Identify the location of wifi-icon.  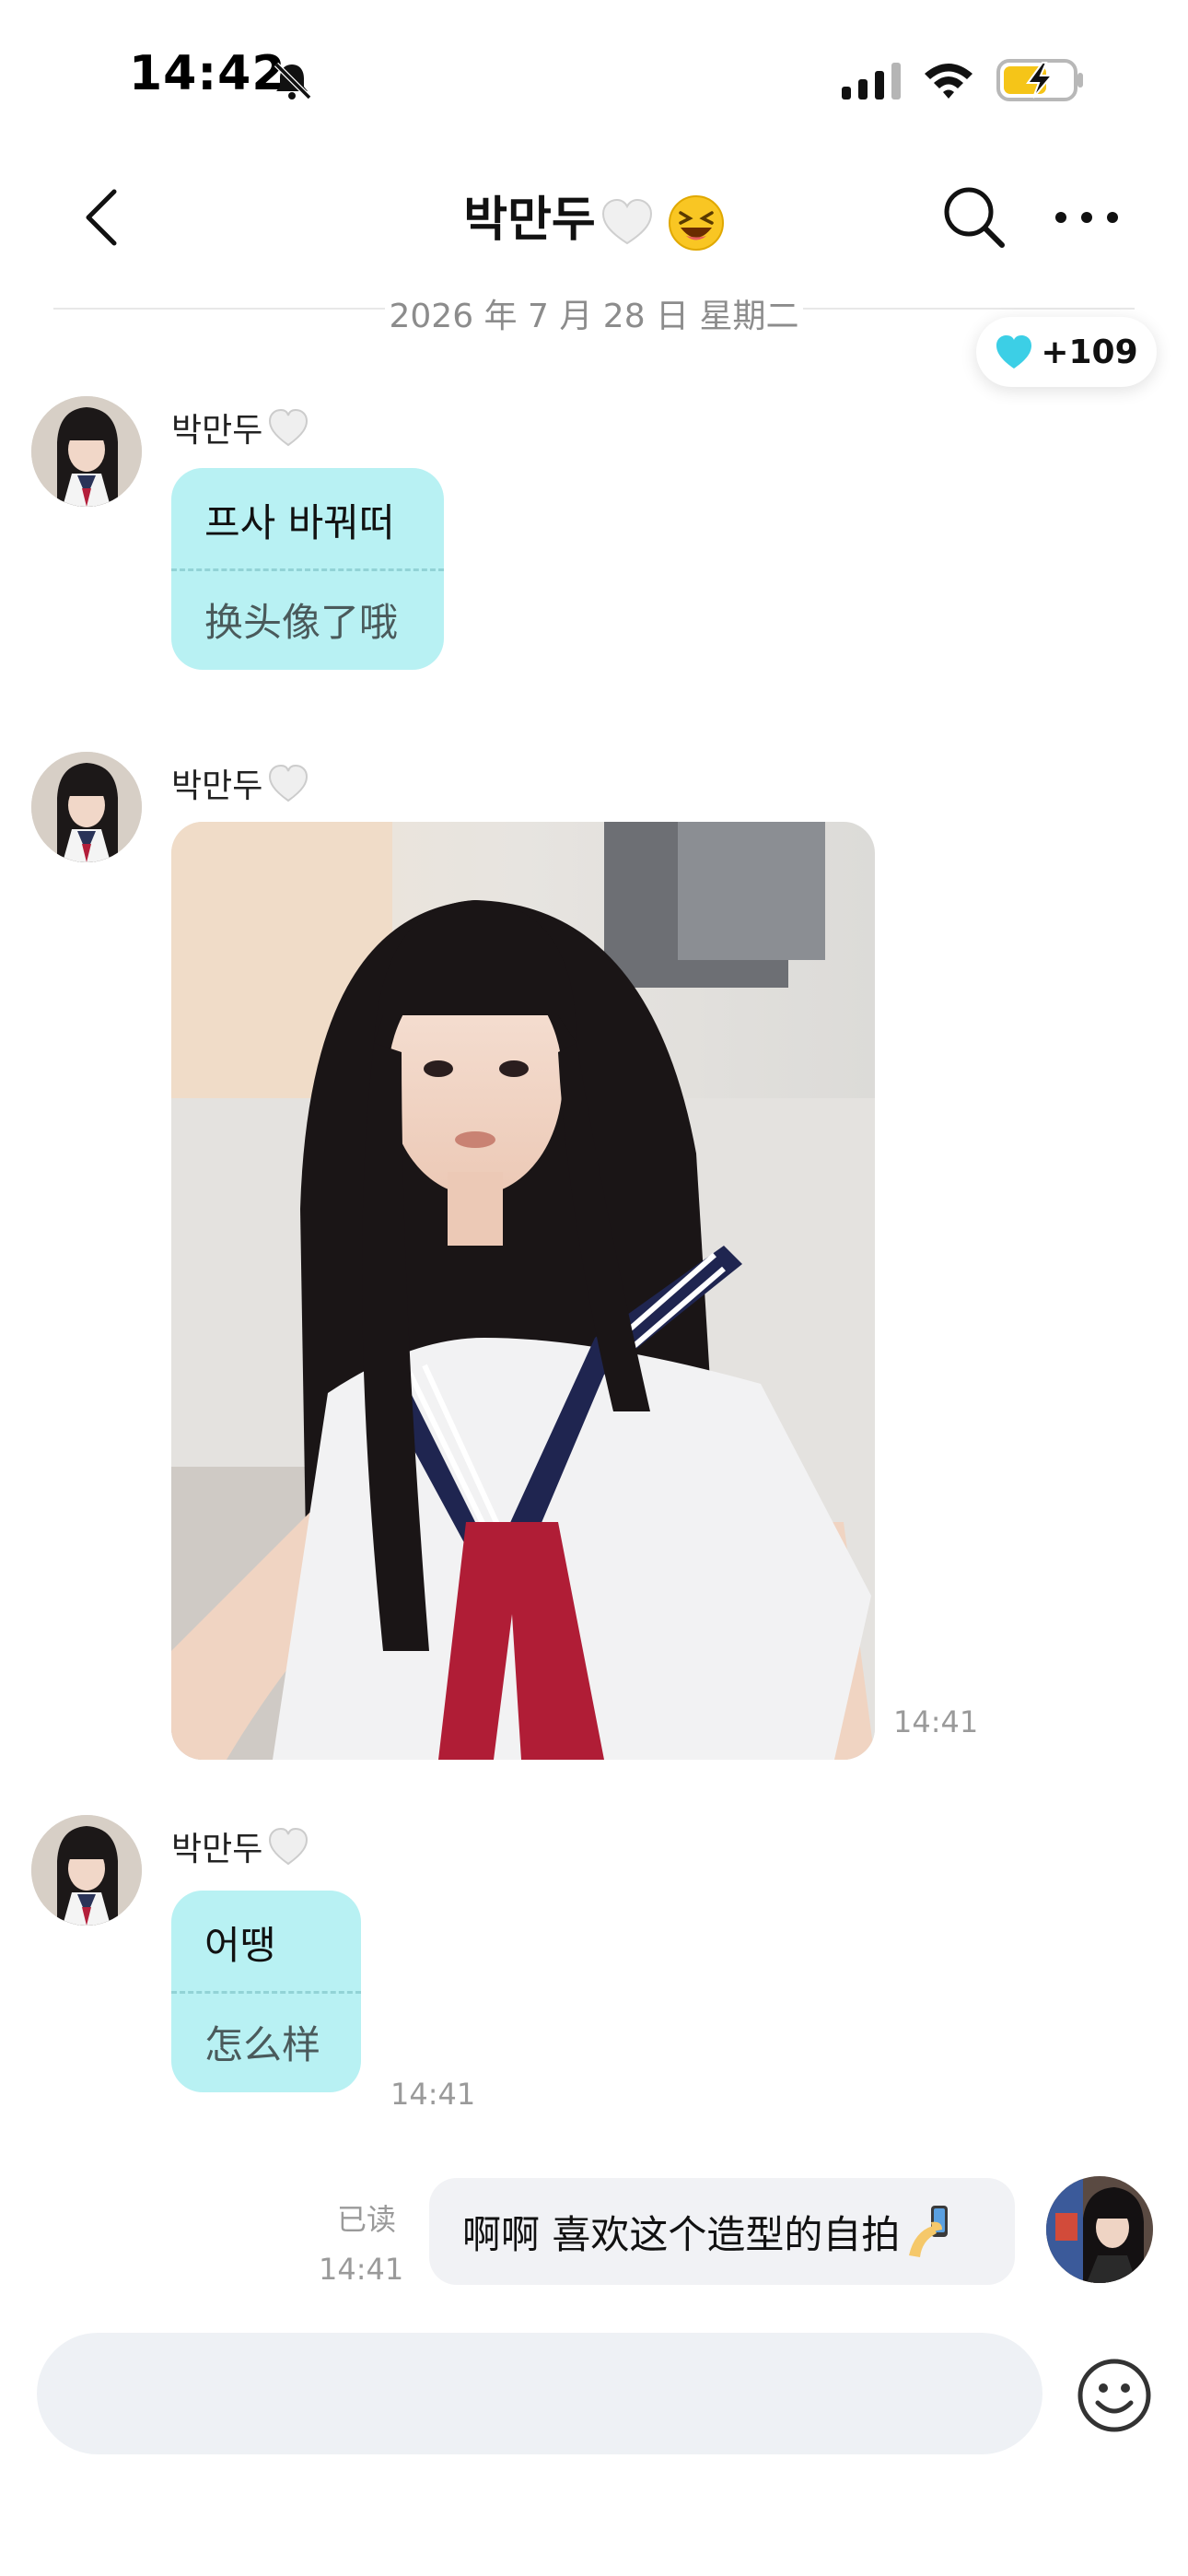
(949, 81).